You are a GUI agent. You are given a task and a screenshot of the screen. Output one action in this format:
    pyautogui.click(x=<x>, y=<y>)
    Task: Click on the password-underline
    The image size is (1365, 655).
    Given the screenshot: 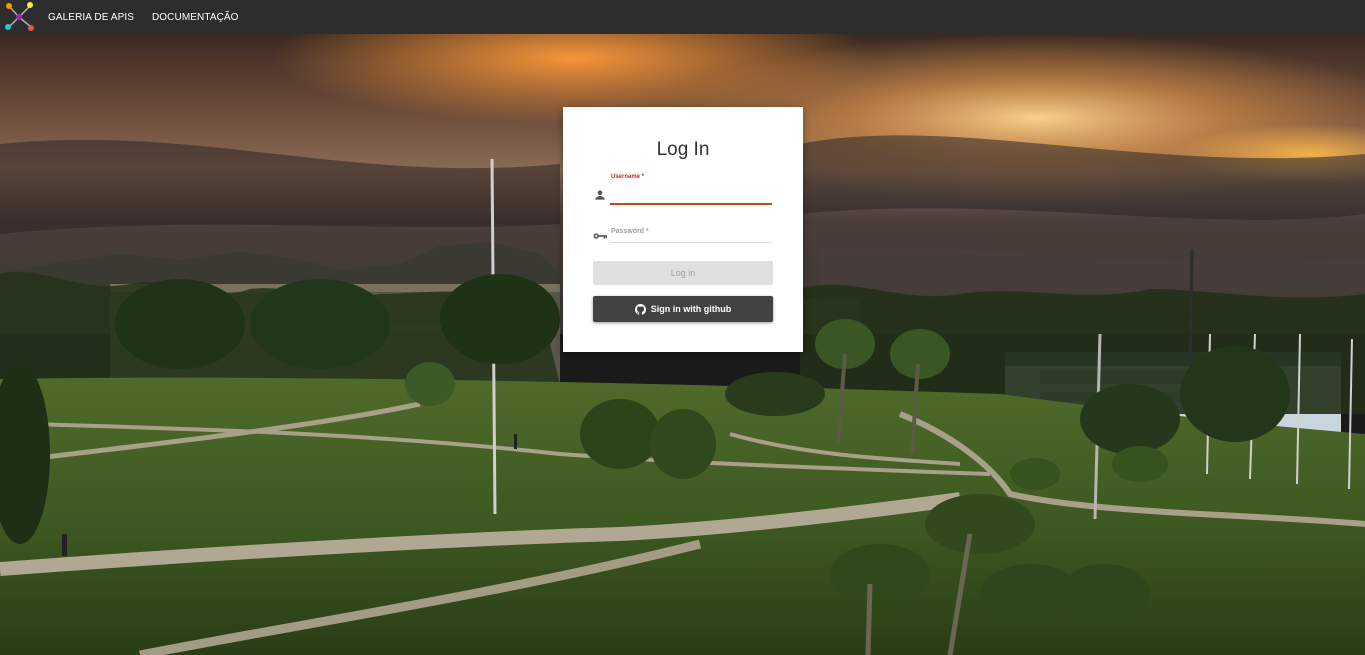 What is the action you would take?
    pyautogui.click(x=691, y=242)
    